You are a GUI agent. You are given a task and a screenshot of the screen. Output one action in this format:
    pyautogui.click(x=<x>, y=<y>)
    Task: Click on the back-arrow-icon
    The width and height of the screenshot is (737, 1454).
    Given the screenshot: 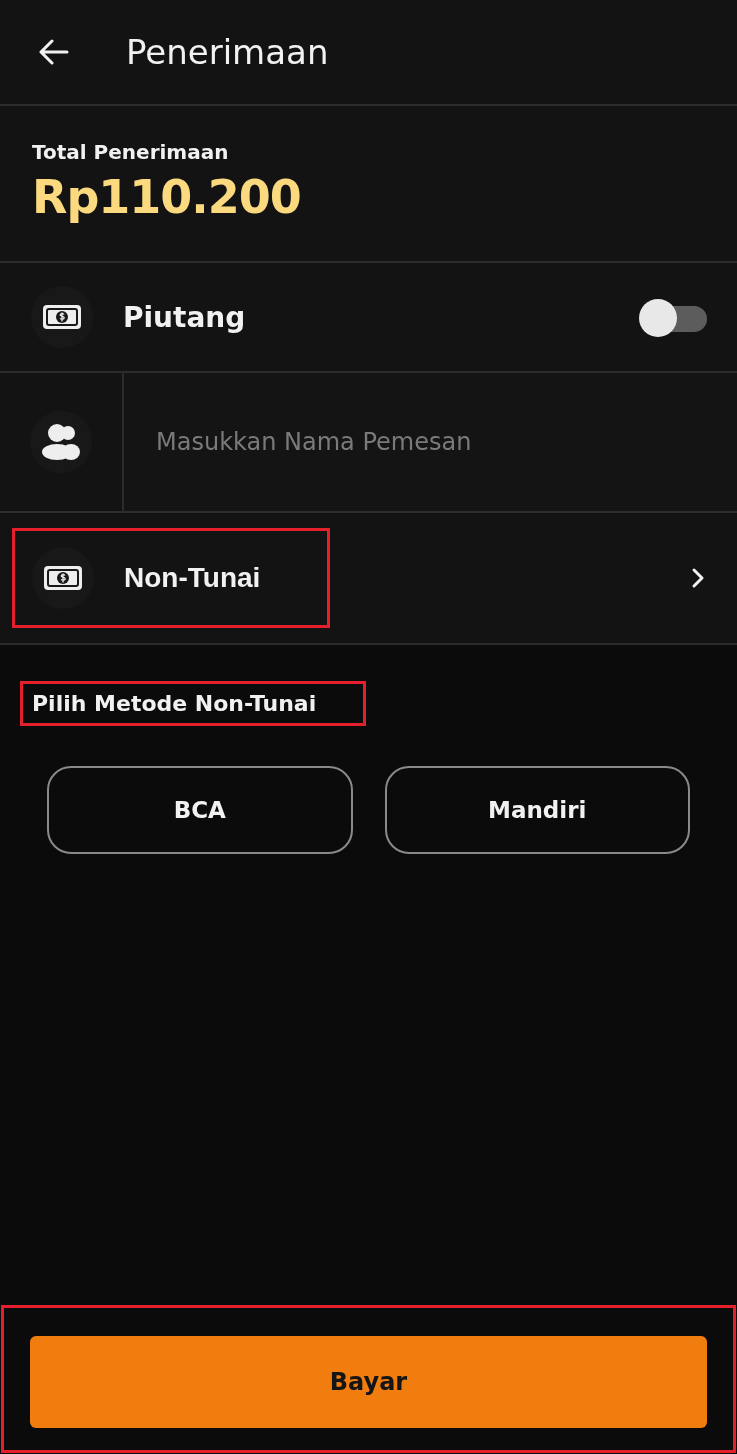 What is the action you would take?
    pyautogui.click(x=54, y=52)
    